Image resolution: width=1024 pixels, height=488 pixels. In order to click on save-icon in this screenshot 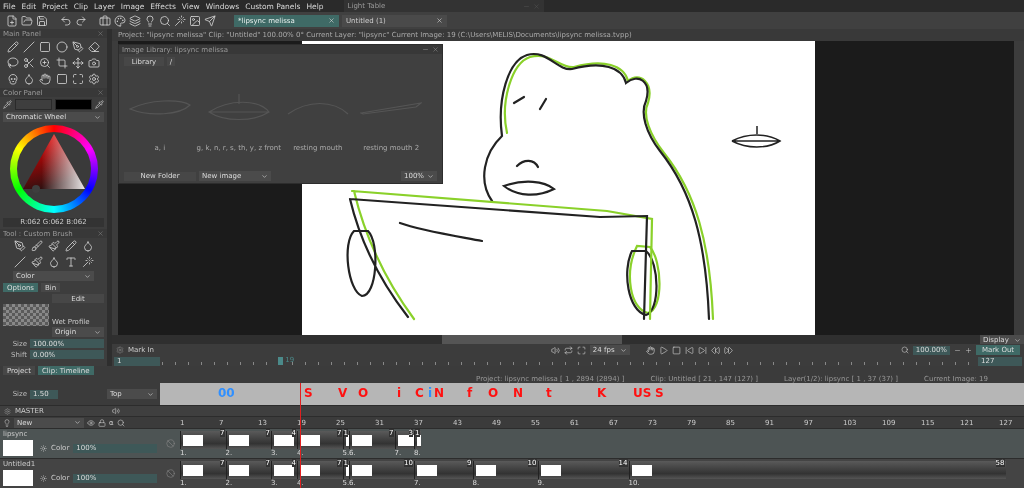, I will do `click(42, 20)`.